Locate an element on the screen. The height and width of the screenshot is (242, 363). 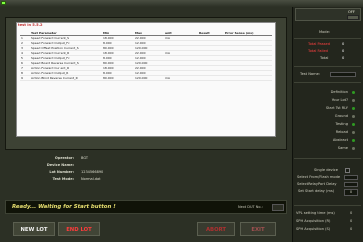
indicator-label: Reload is located at coordinates (341, 132).